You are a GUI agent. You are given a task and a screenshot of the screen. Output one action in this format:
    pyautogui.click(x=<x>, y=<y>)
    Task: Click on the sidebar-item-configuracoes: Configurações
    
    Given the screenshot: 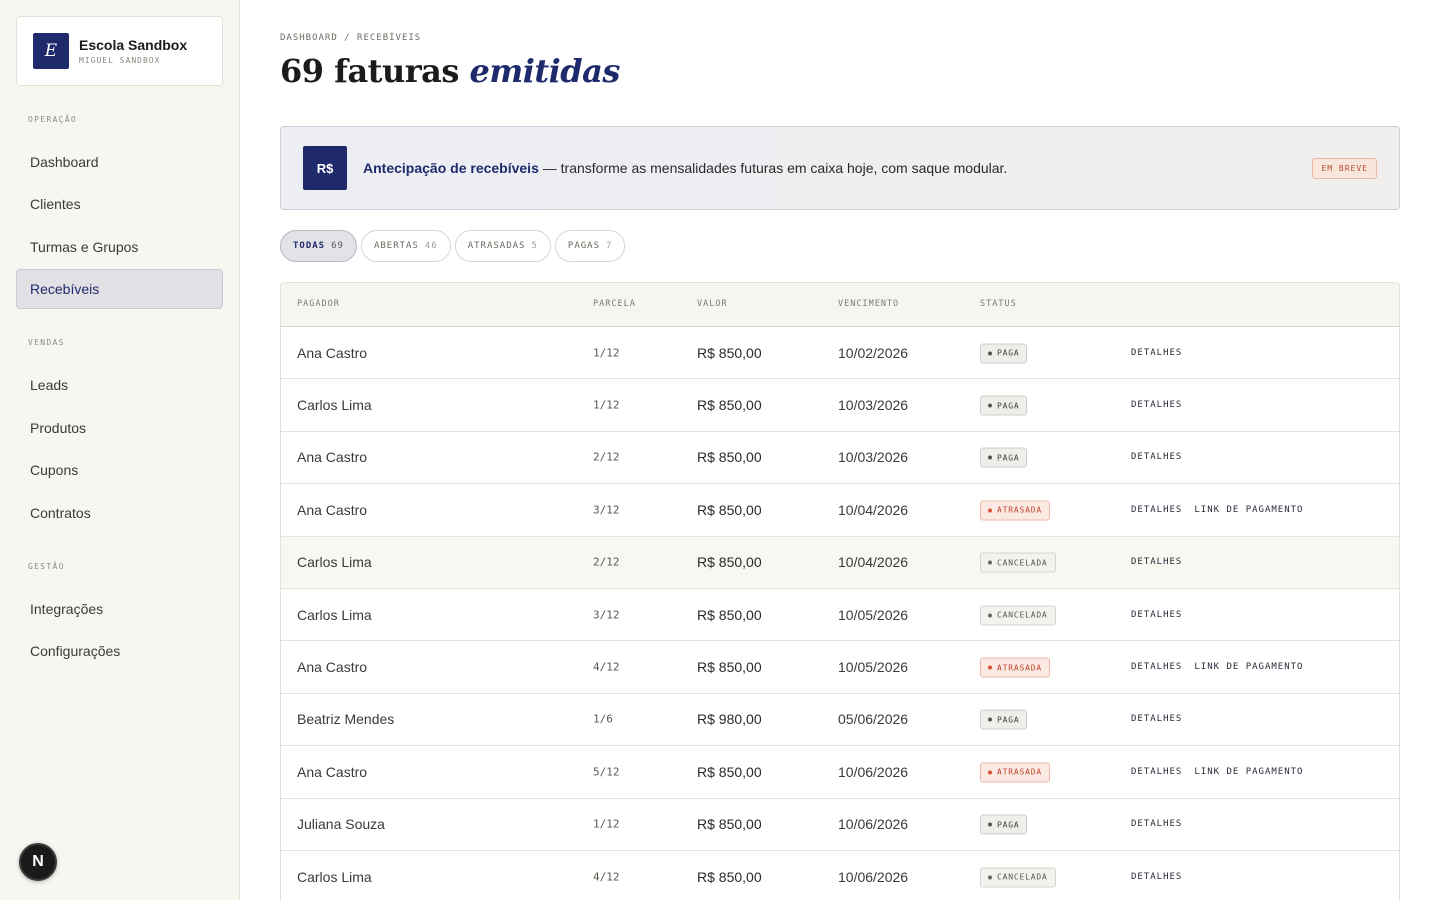 What is the action you would take?
    pyautogui.click(x=119, y=651)
    